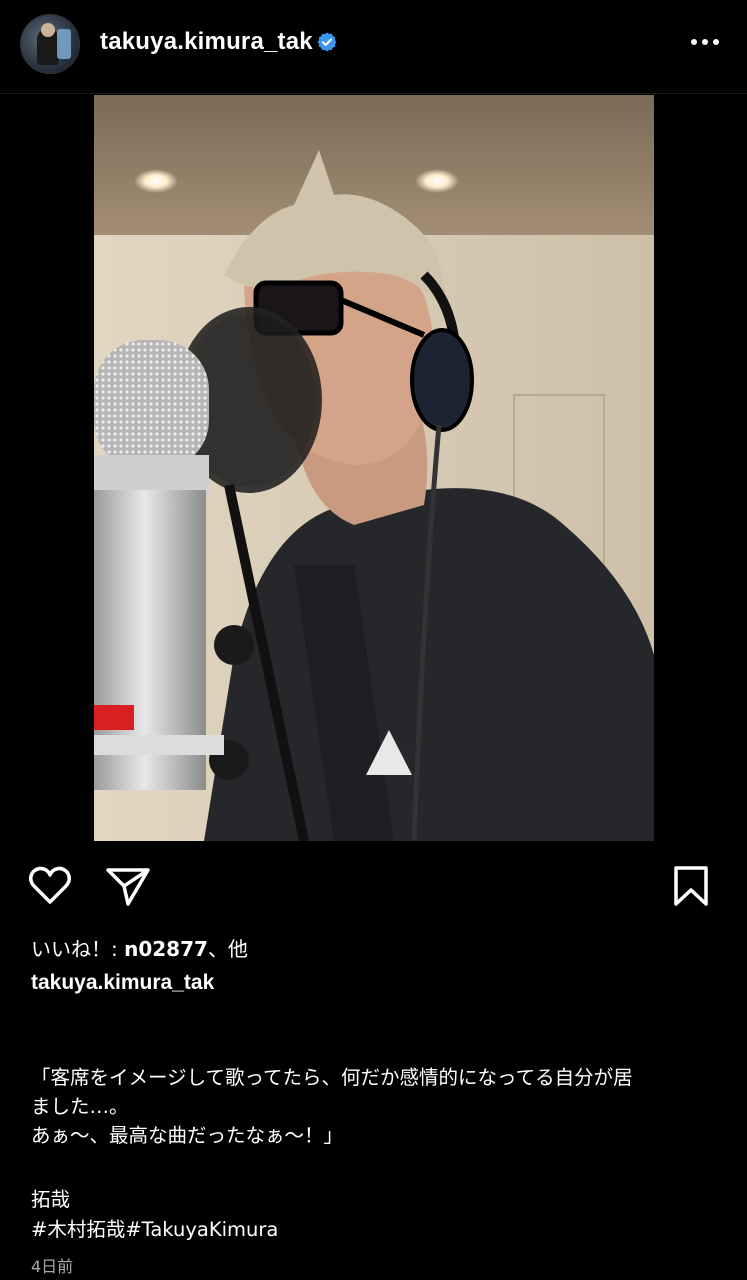 This screenshot has width=747, height=1280. What do you see at coordinates (327, 42) in the screenshot?
I see `verified-badge-icon` at bounding box center [327, 42].